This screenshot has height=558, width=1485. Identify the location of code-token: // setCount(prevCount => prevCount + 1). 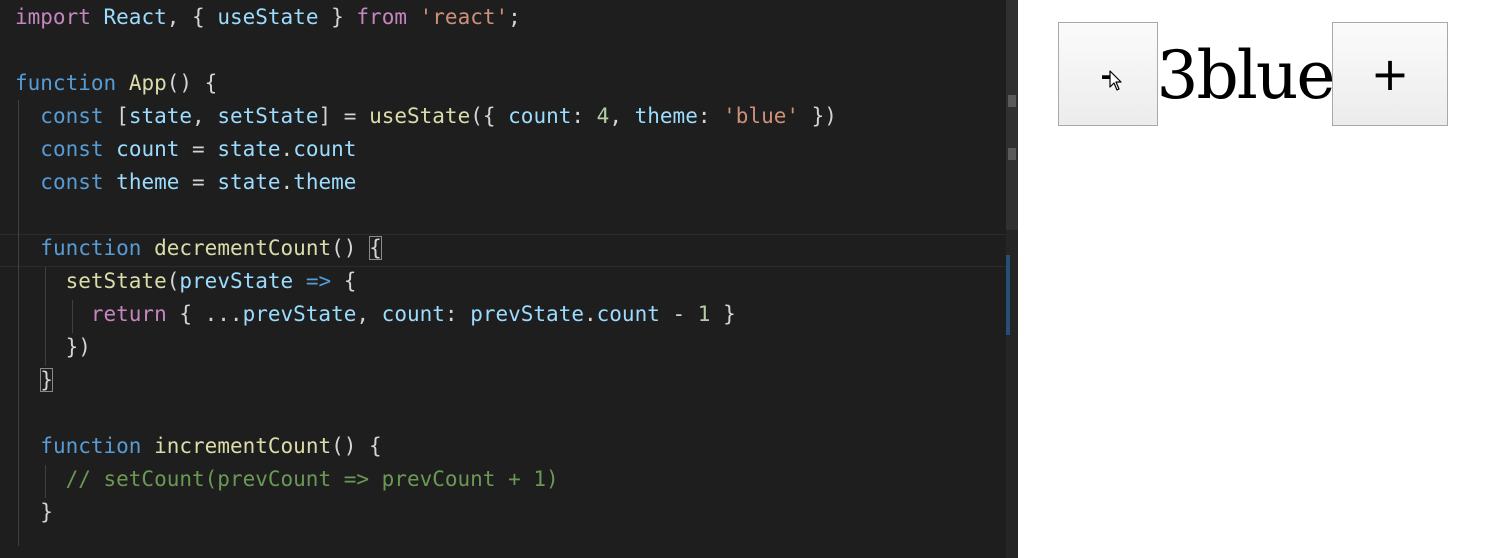
(312, 479).